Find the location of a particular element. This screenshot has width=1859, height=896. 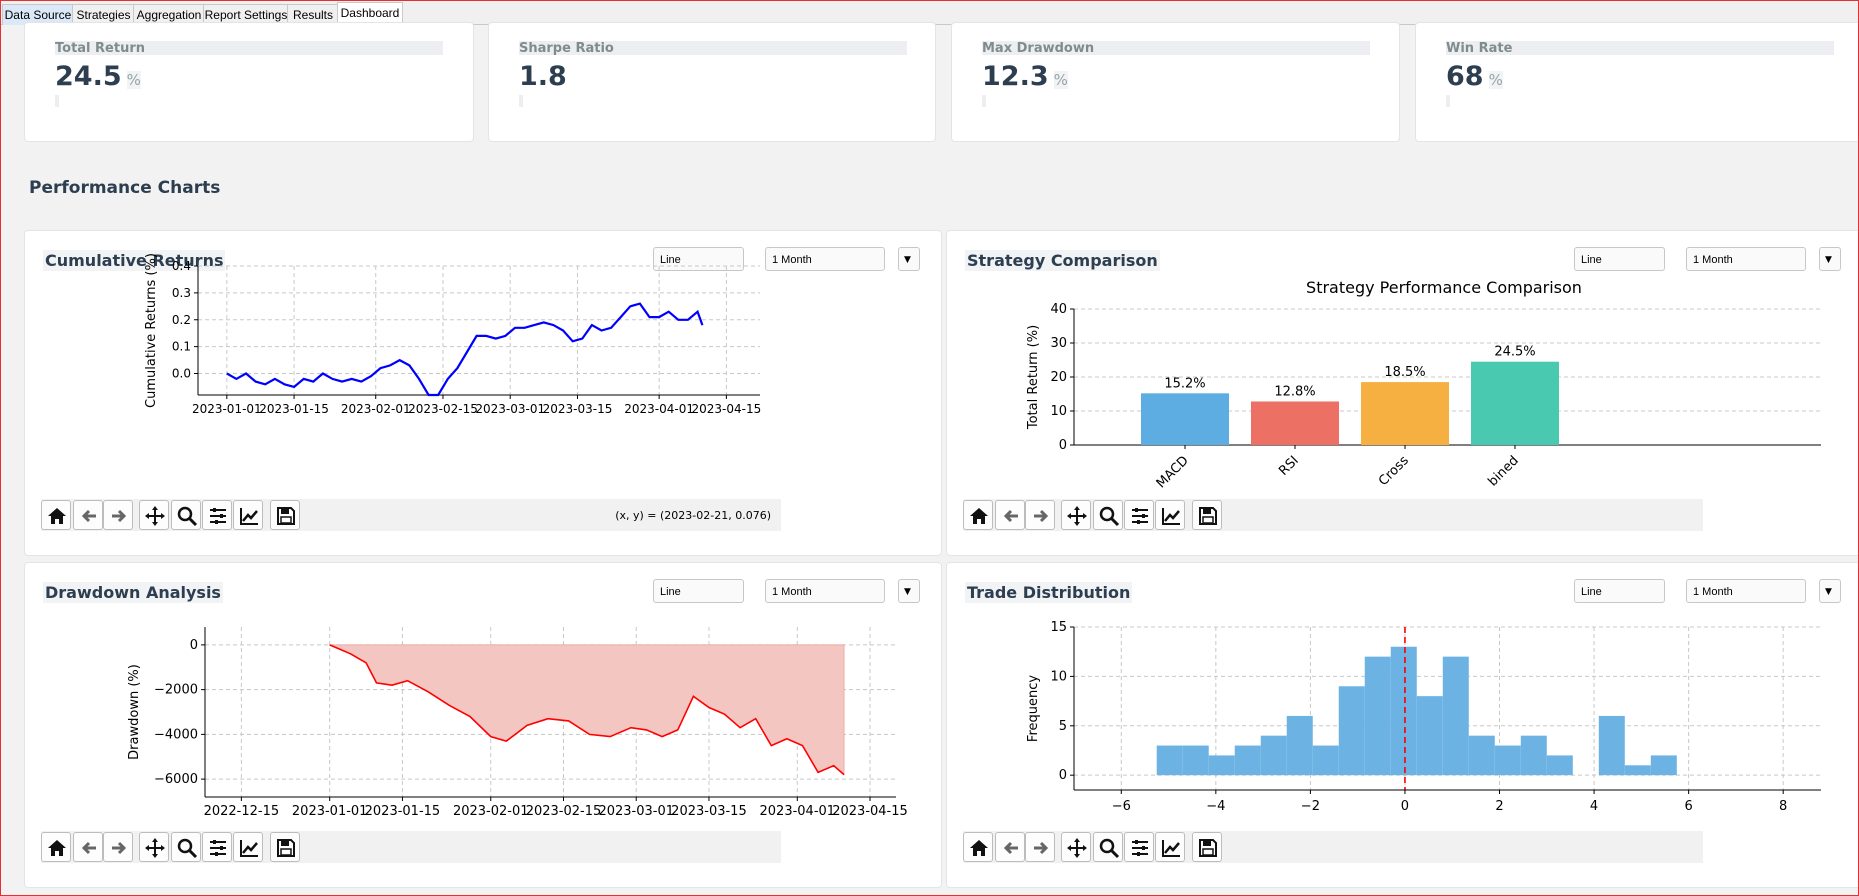

x-tick-label: 8 is located at coordinates (1783, 806).